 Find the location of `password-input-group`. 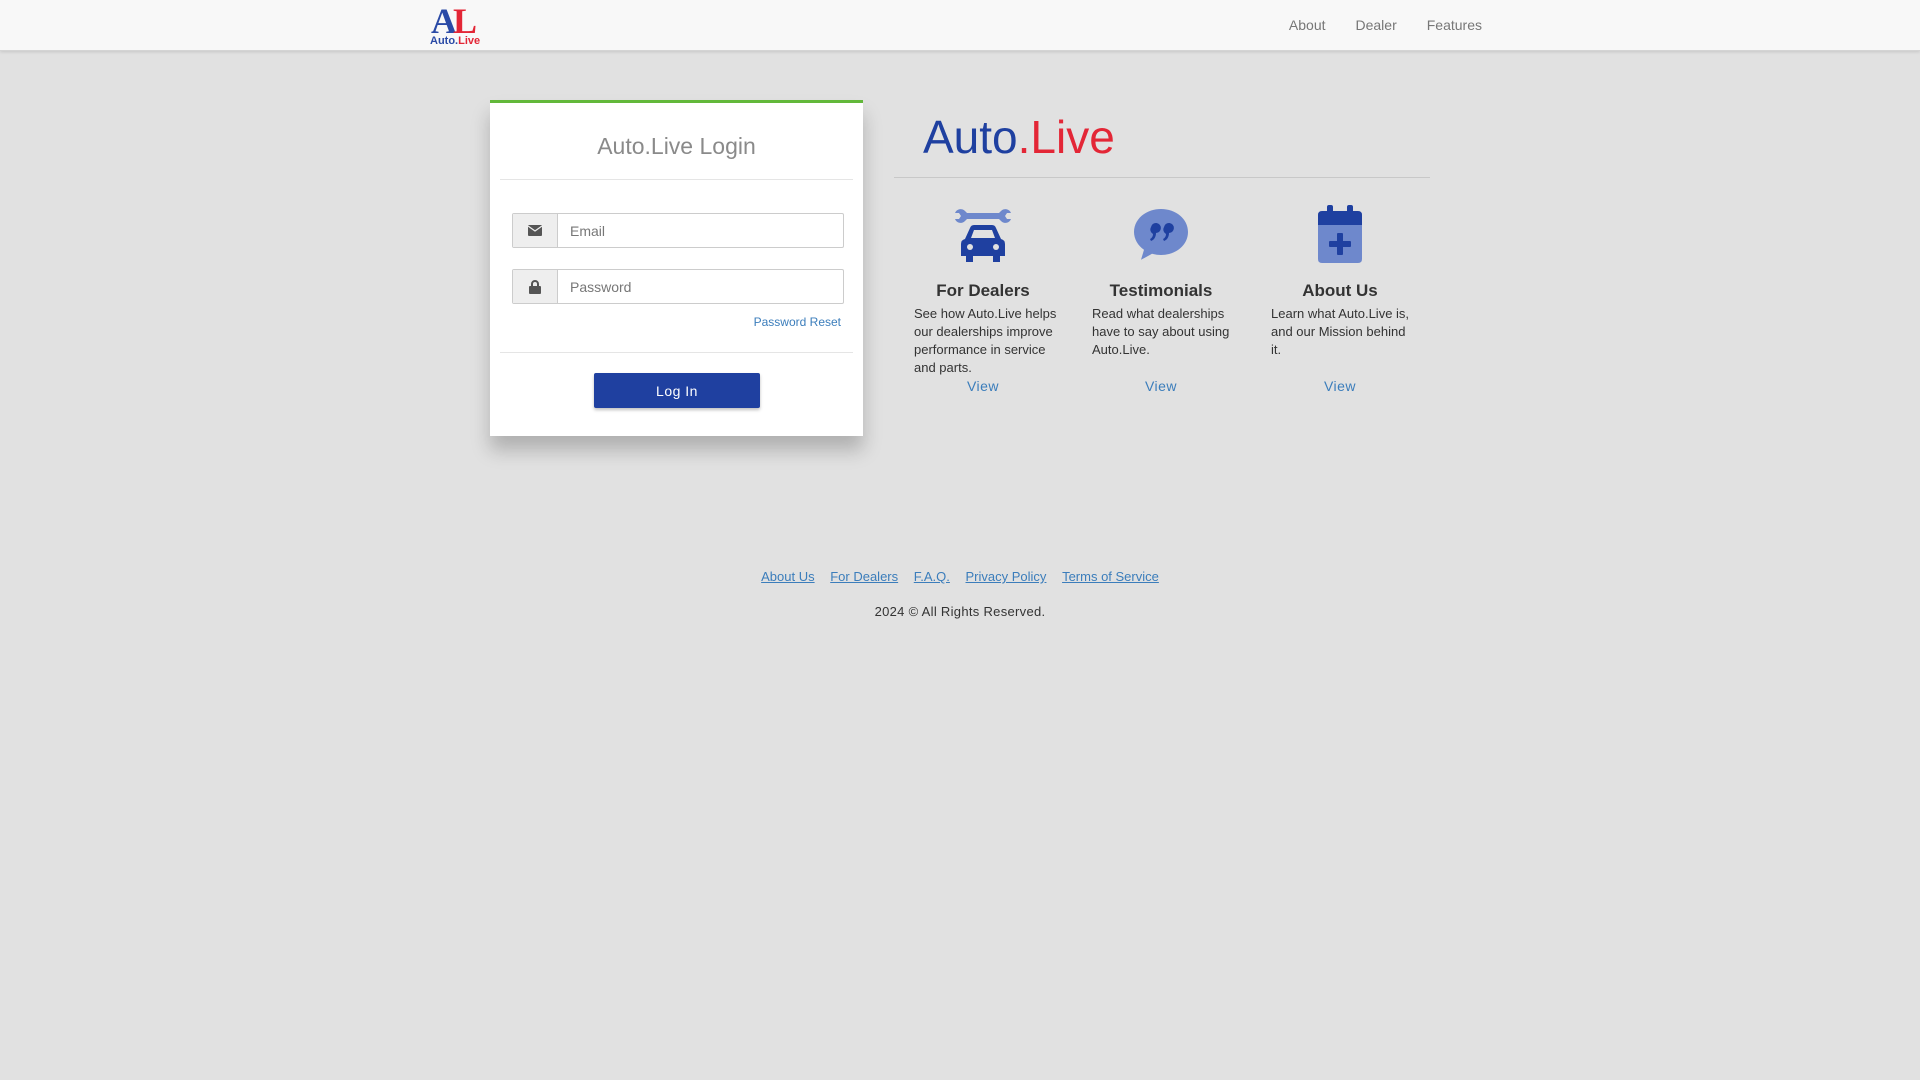

password-input-group is located at coordinates (678, 286).